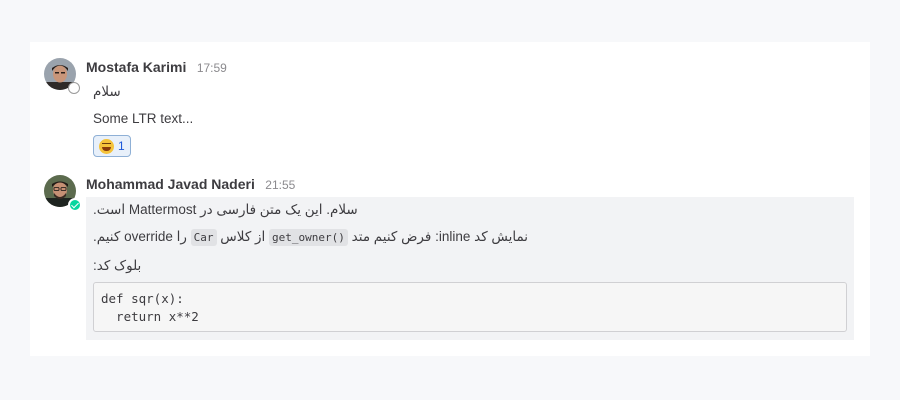 The height and width of the screenshot is (400, 900). Describe the element at coordinates (117, 265) in the screenshot. I see `message-text: بلوک کد:` at that location.